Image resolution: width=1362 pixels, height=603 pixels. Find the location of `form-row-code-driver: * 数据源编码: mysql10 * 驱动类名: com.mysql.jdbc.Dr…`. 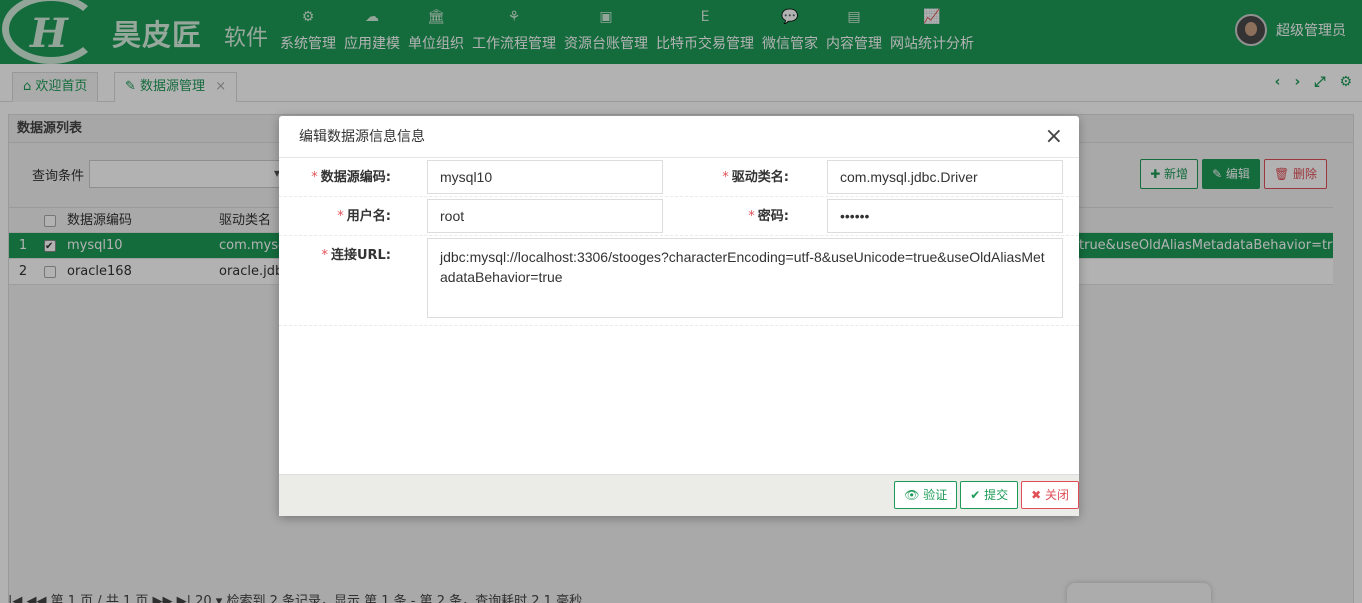

form-row-code-driver: * 数据源编码: mysql10 * 驱动类名: com.mysql.jdbc.Dr… is located at coordinates (679, 177).